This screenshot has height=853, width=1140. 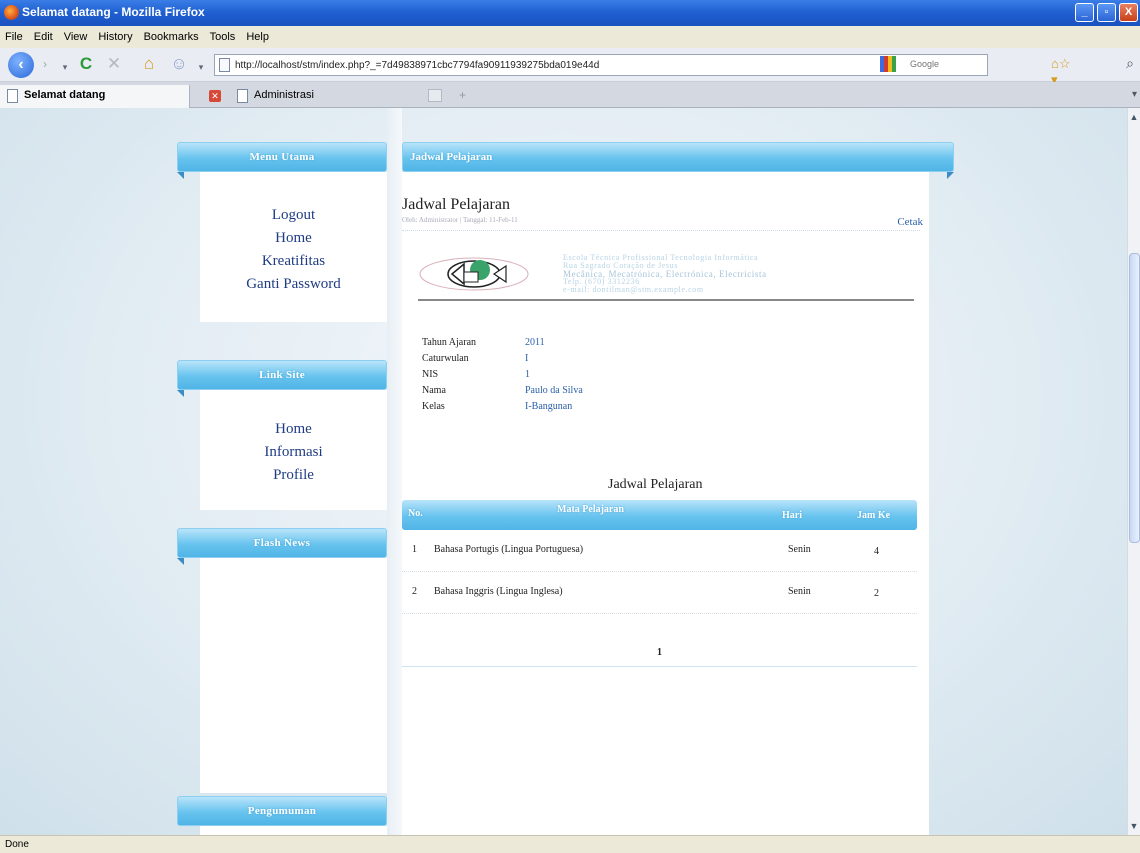 I want to click on info-label: Nama, so click(x=434, y=390).